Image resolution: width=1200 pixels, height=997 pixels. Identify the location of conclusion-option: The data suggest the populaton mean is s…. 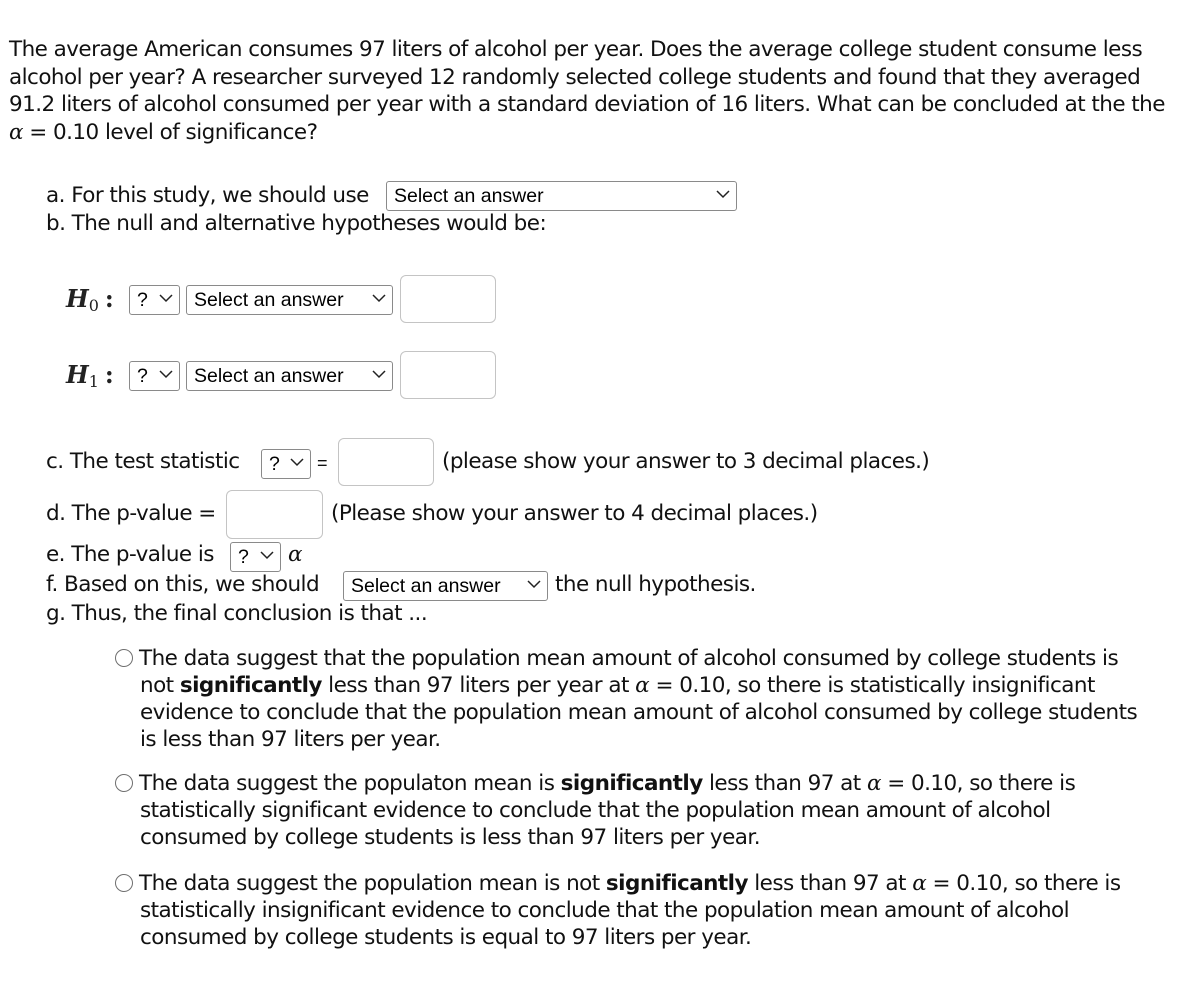
(635, 810).